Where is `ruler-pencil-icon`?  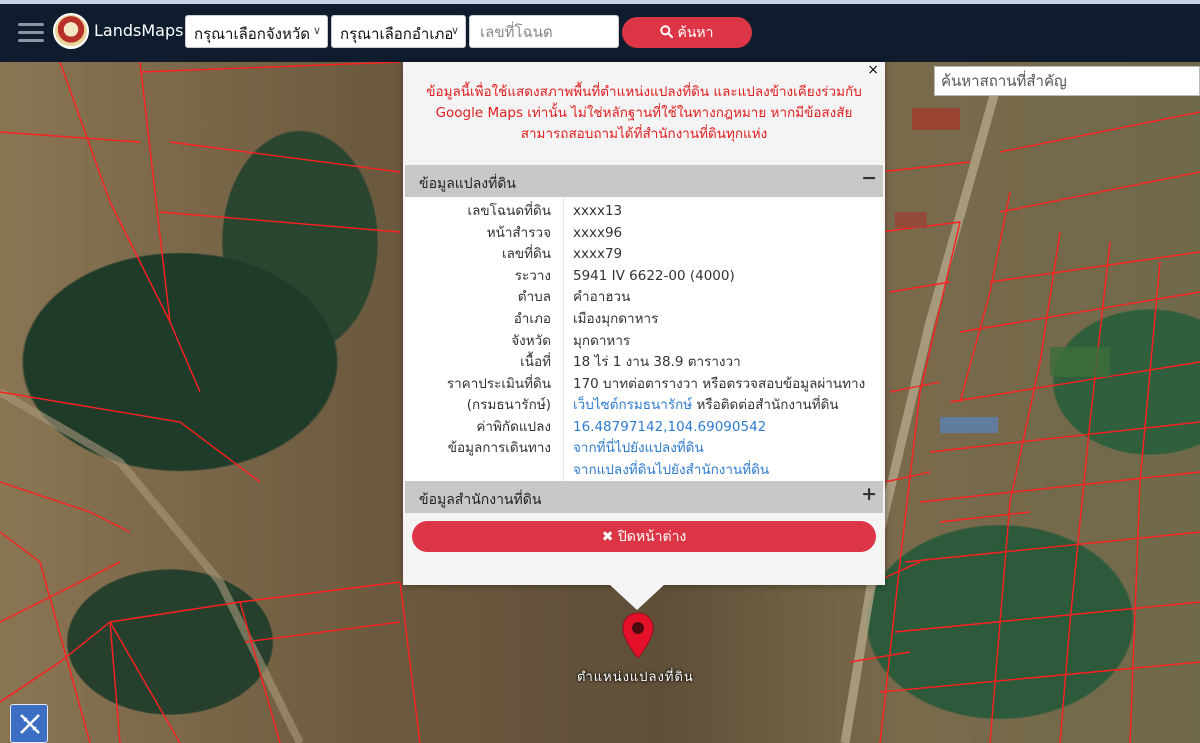
ruler-pencil-icon is located at coordinates (30, 724).